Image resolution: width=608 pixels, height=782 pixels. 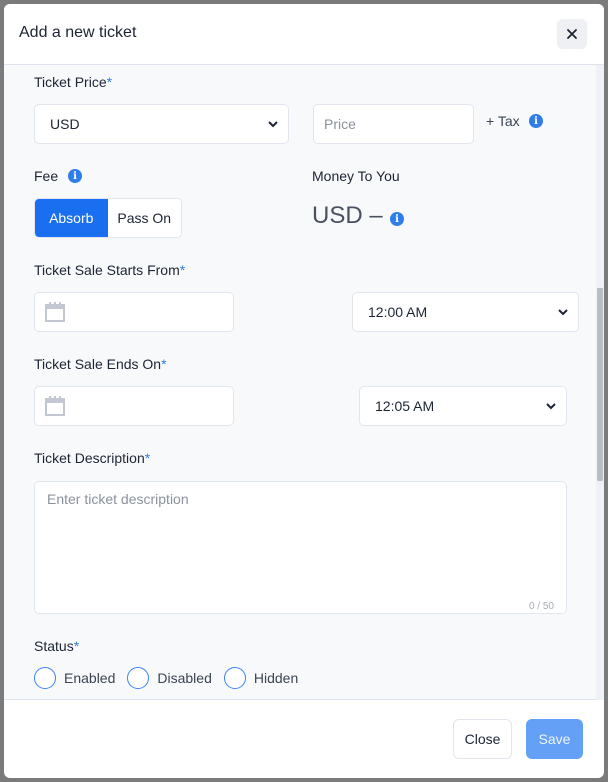 I want to click on close-icon, so click(x=572, y=34).